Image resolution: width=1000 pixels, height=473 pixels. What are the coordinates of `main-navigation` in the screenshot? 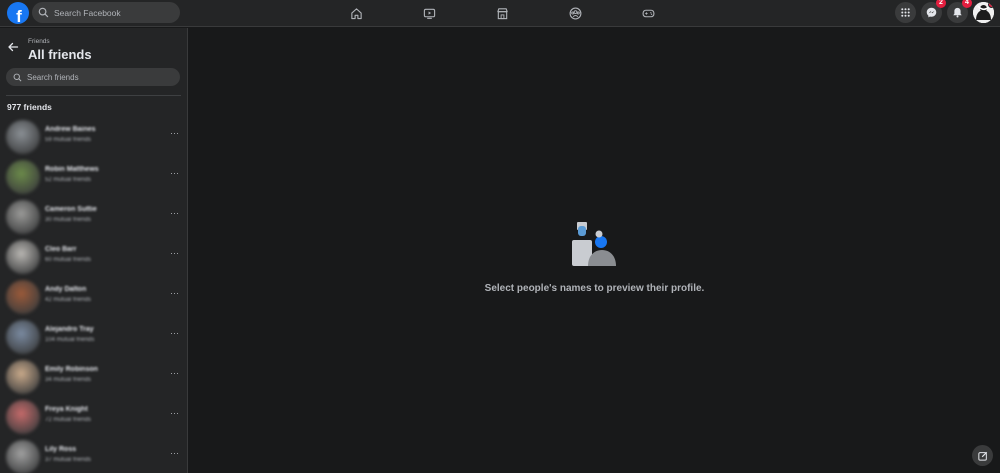 It's located at (502, 13).